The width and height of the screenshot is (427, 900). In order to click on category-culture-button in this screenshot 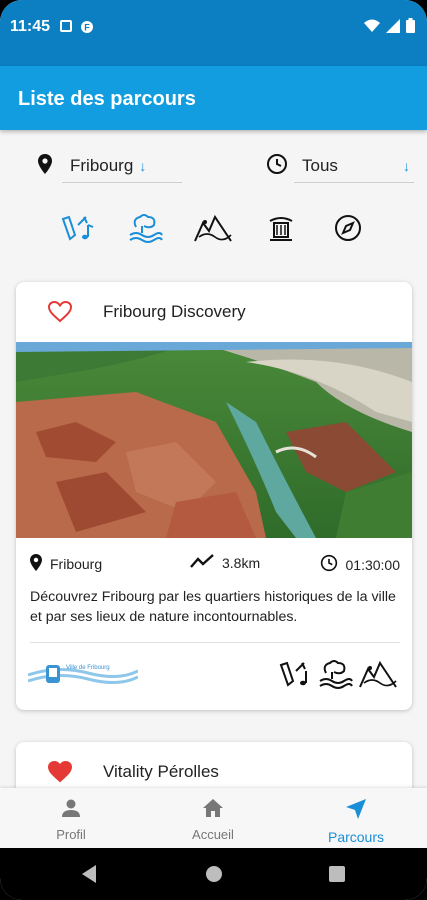, I will do `click(78, 230)`.